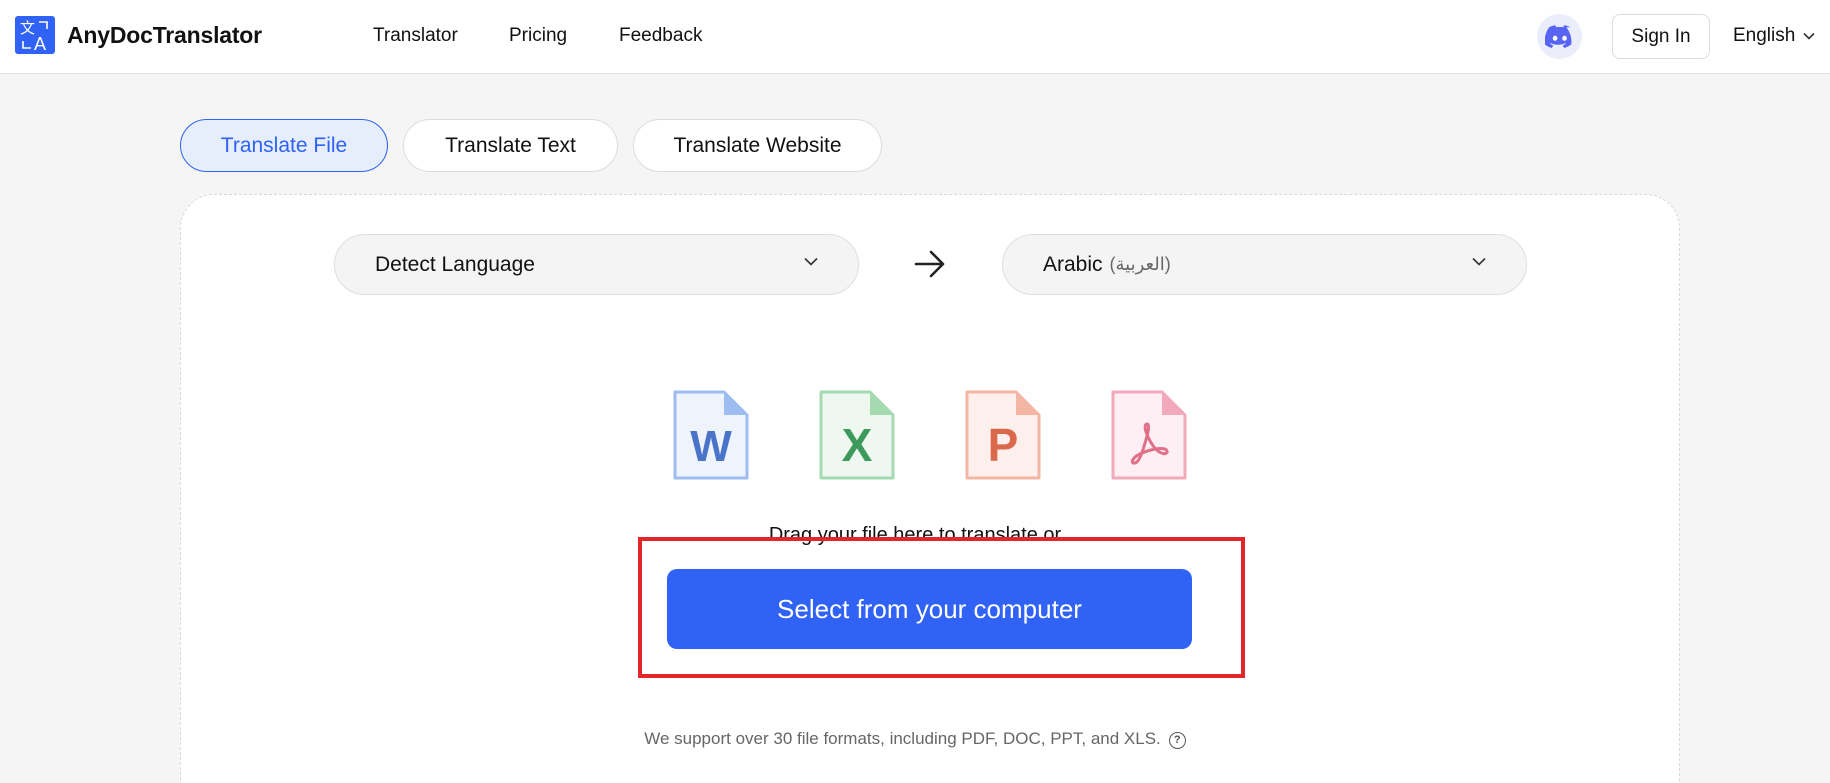 The height and width of the screenshot is (783, 1830). What do you see at coordinates (1073, 264) in the screenshot?
I see `target-language-label: Arabic` at bounding box center [1073, 264].